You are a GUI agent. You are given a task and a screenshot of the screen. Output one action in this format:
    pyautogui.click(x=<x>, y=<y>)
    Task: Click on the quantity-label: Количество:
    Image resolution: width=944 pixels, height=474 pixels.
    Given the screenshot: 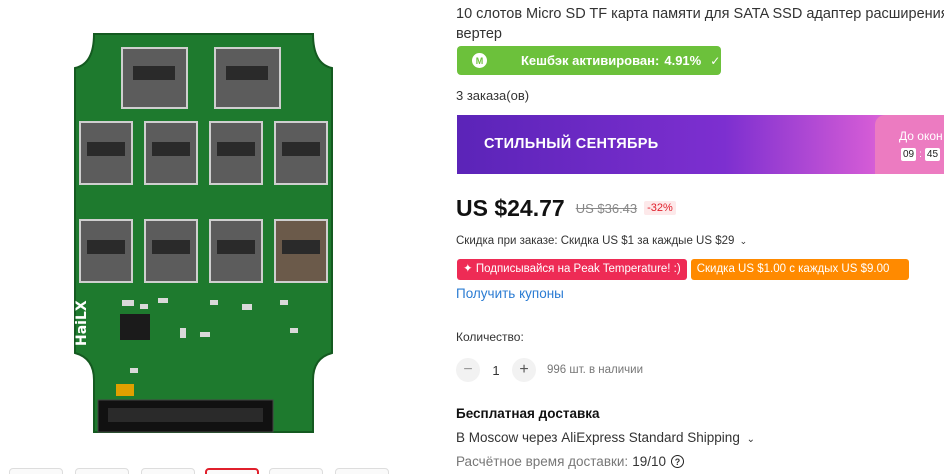 What is the action you would take?
    pyautogui.click(x=490, y=337)
    